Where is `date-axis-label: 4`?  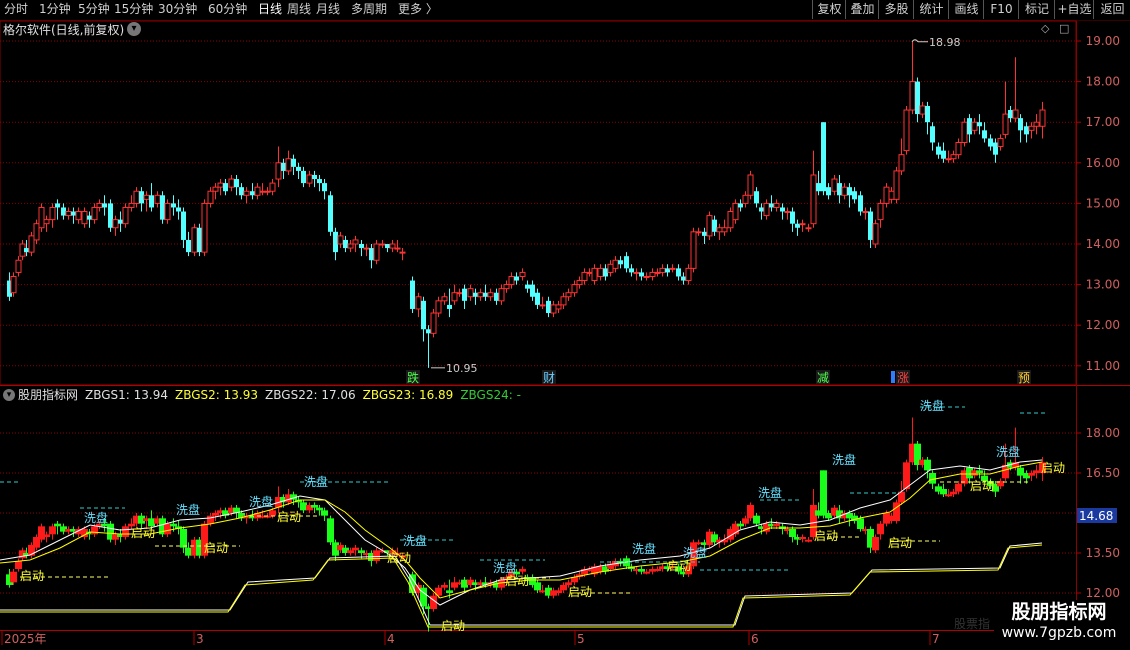 date-axis-label: 4 is located at coordinates (391, 639).